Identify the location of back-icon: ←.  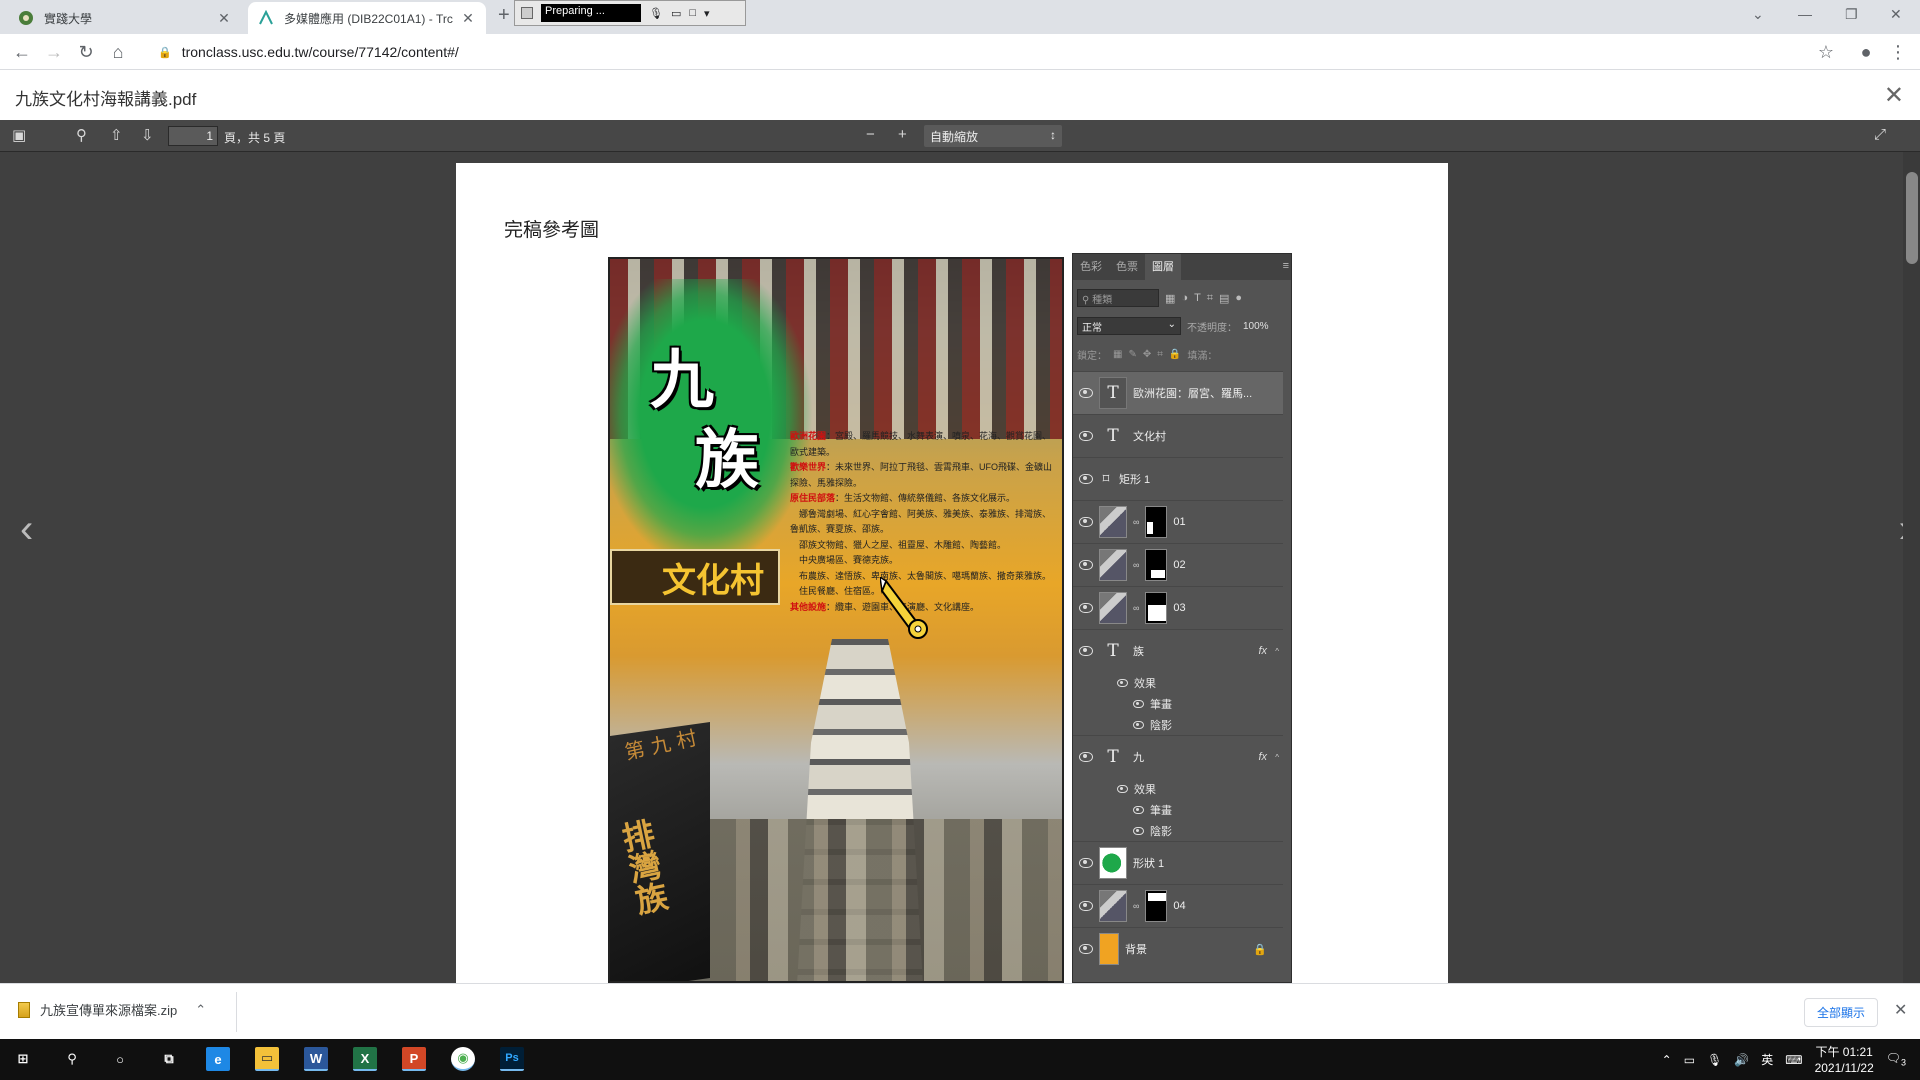
(22, 52).